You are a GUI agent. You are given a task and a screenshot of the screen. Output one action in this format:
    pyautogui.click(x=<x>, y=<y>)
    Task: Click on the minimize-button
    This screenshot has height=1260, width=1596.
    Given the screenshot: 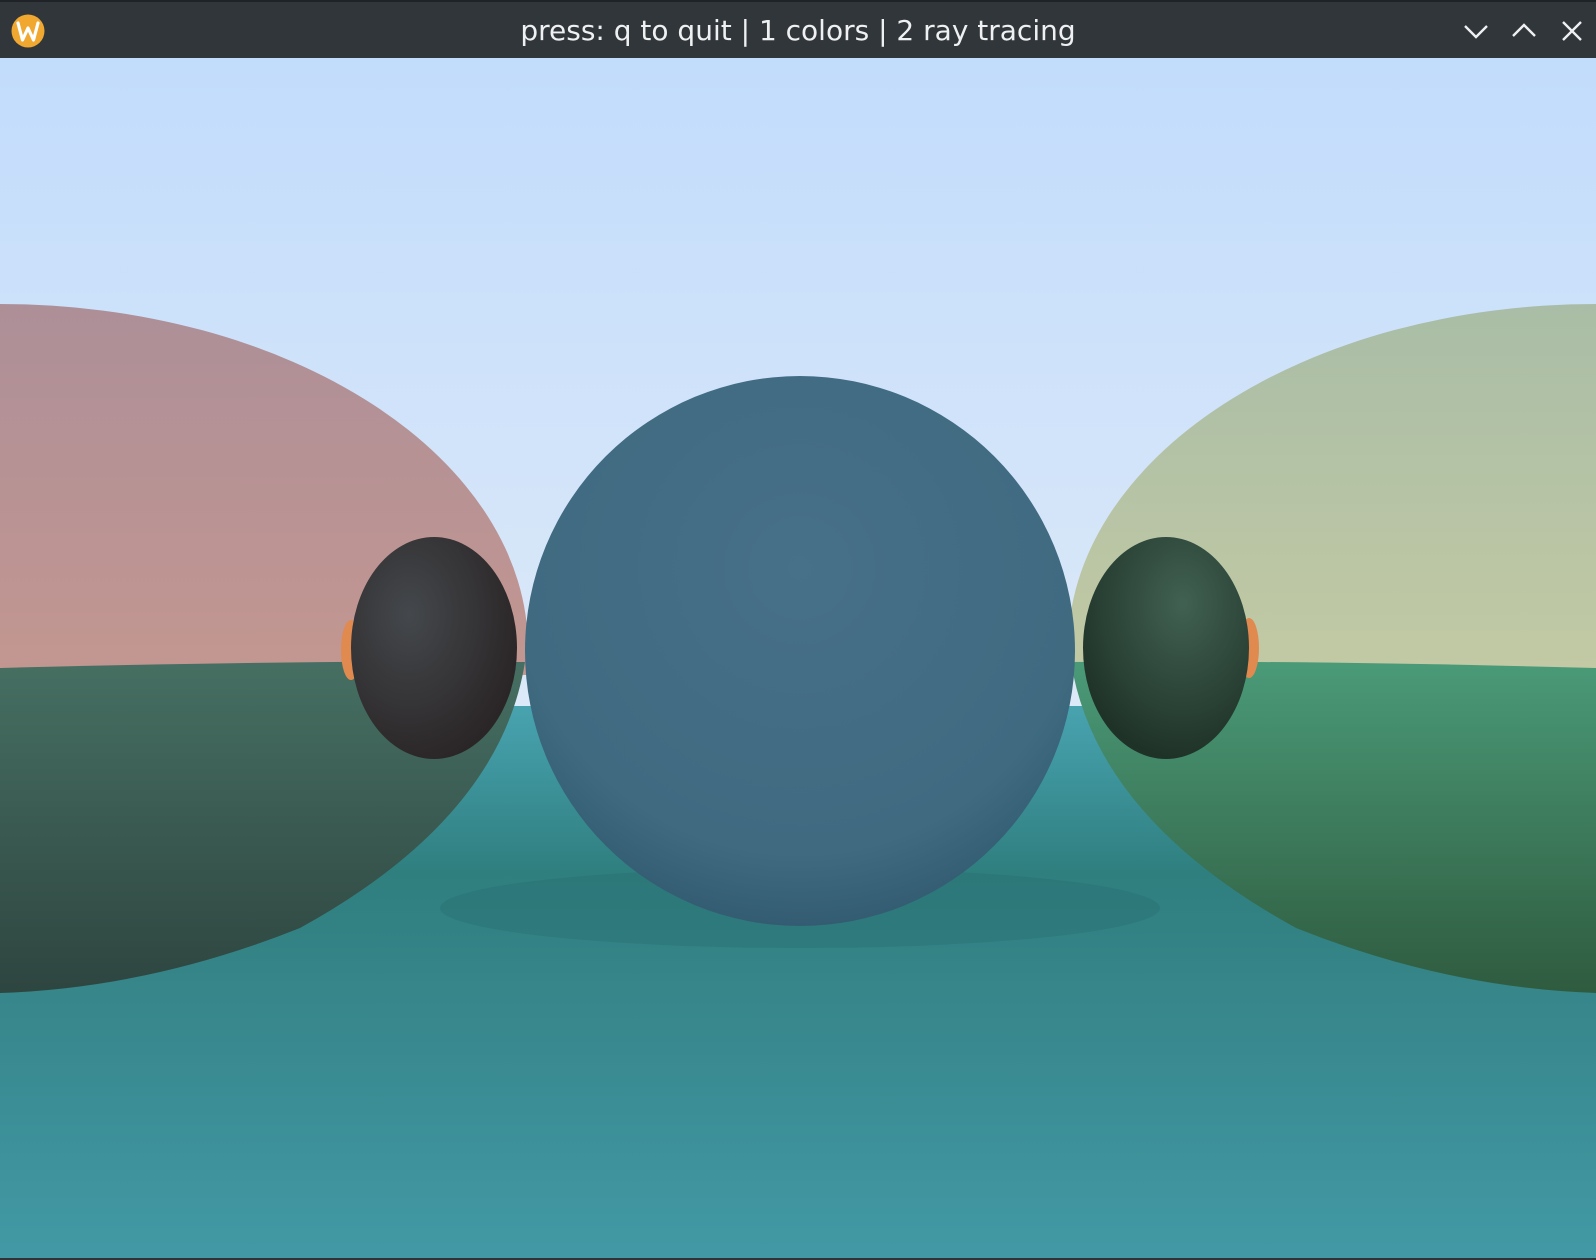 What is the action you would take?
    pyautogui.click(x=1476, y=31)
    